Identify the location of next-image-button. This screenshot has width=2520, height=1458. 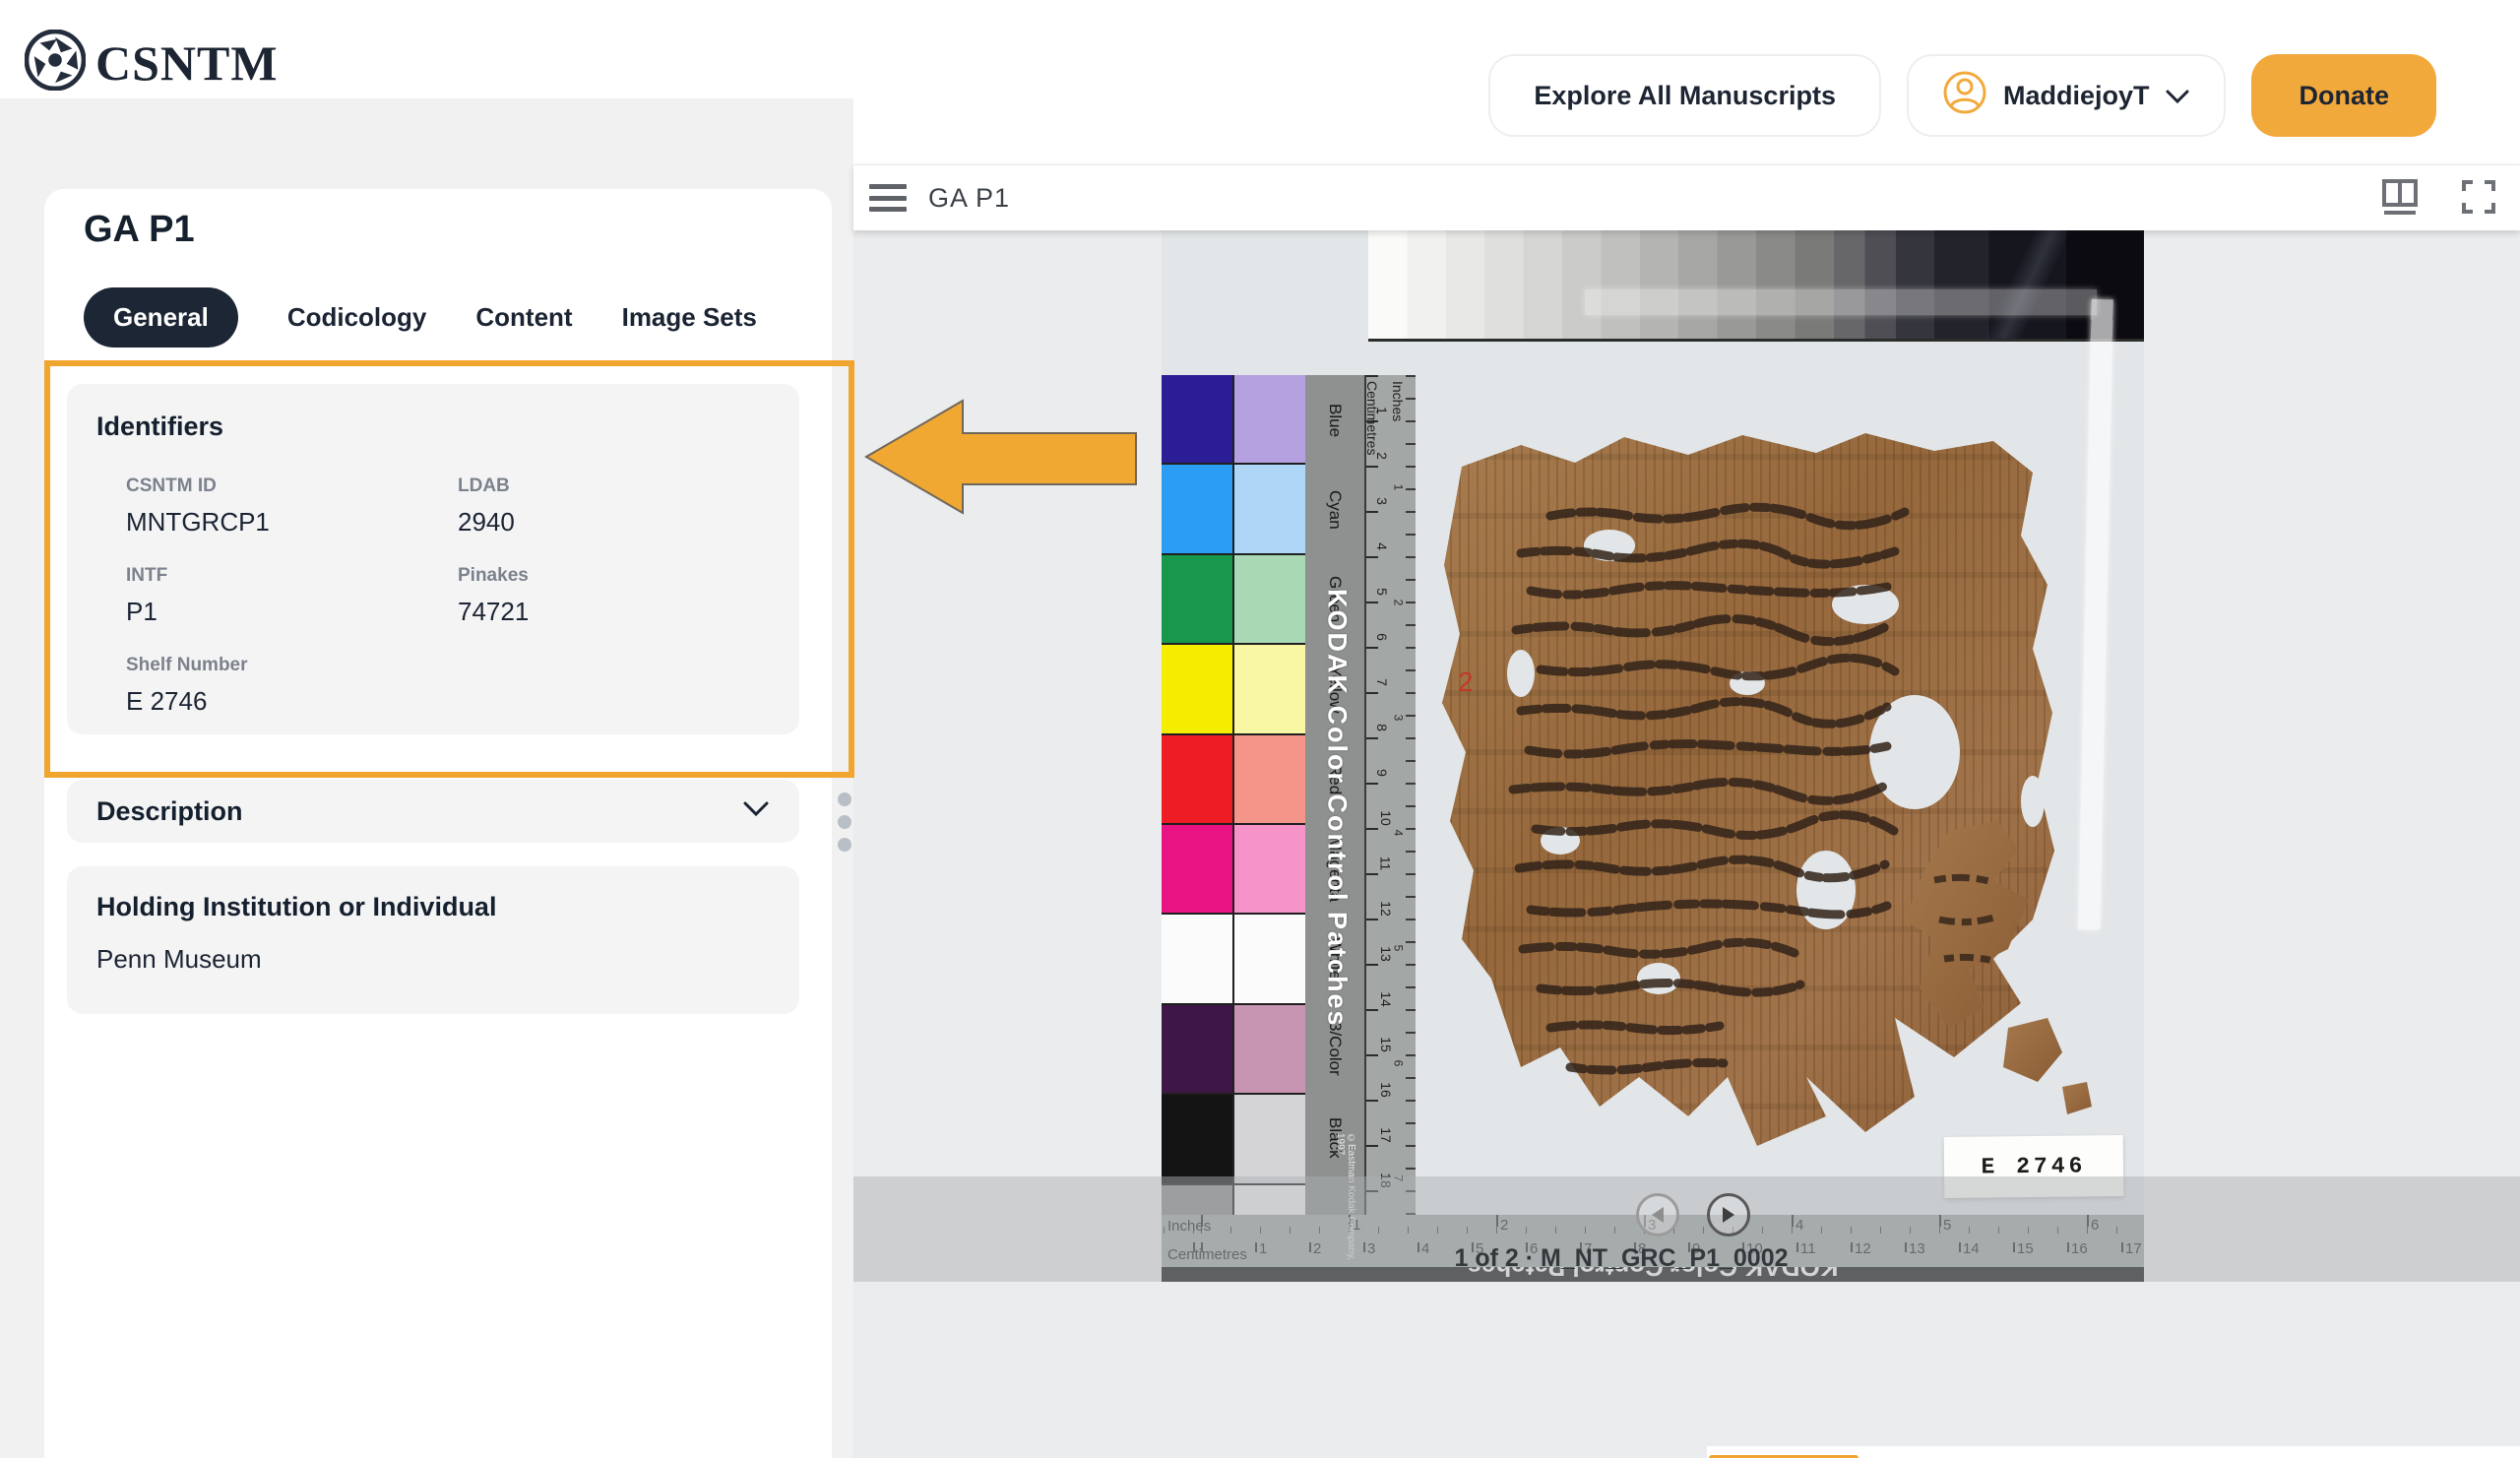
(1728, 1214).